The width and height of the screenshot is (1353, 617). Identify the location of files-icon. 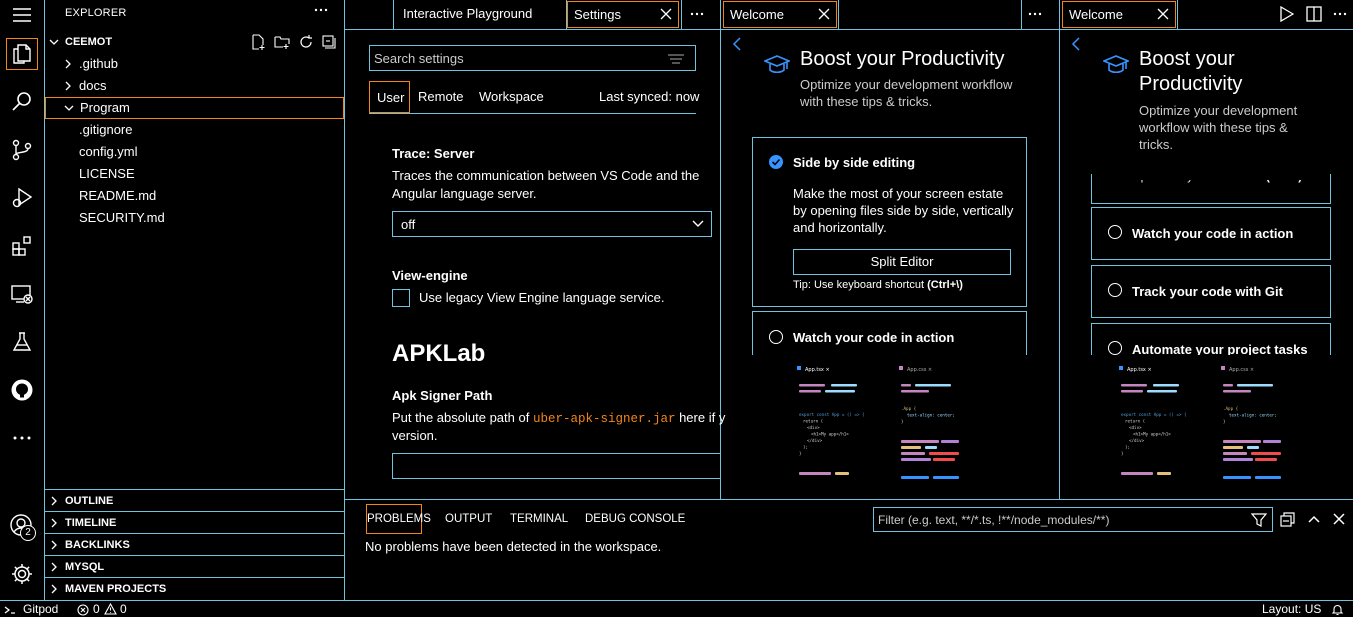
(22, 54).